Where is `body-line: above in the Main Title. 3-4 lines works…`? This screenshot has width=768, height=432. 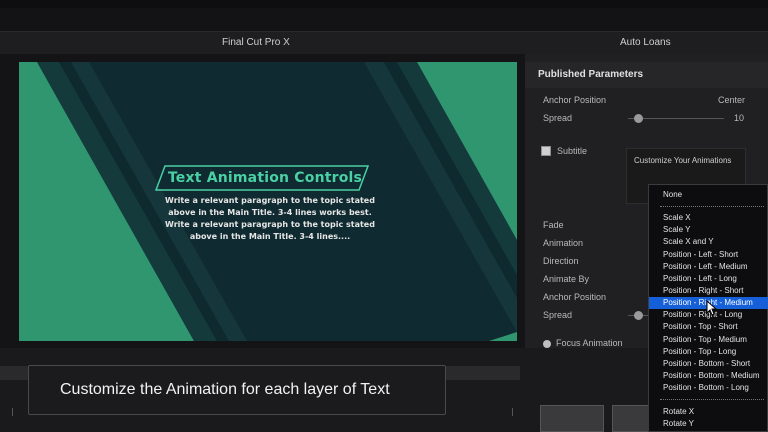 body-line: above in the Main Title. 3-4 lines works… is located at coordinates (270, 212).